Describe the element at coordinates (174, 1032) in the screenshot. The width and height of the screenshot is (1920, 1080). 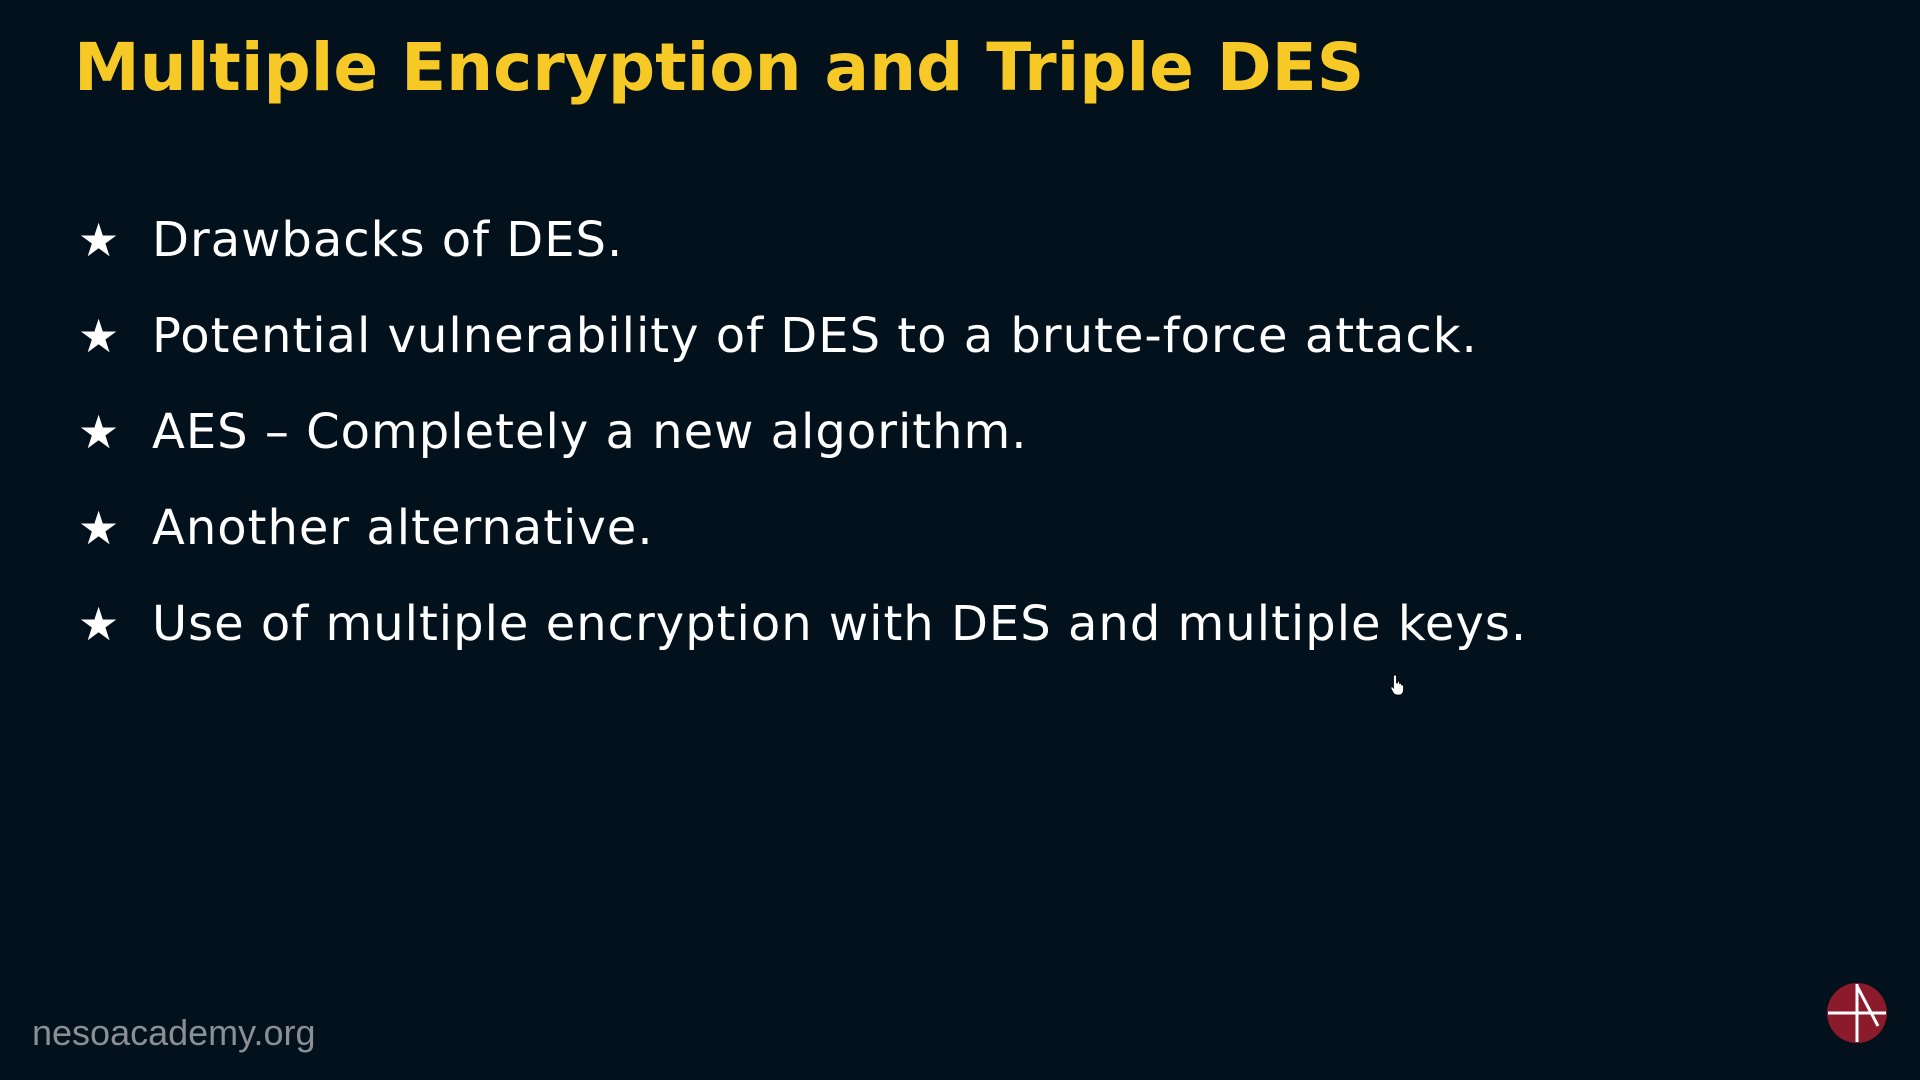
I see `watermark: nesoacademy.org` at that location.